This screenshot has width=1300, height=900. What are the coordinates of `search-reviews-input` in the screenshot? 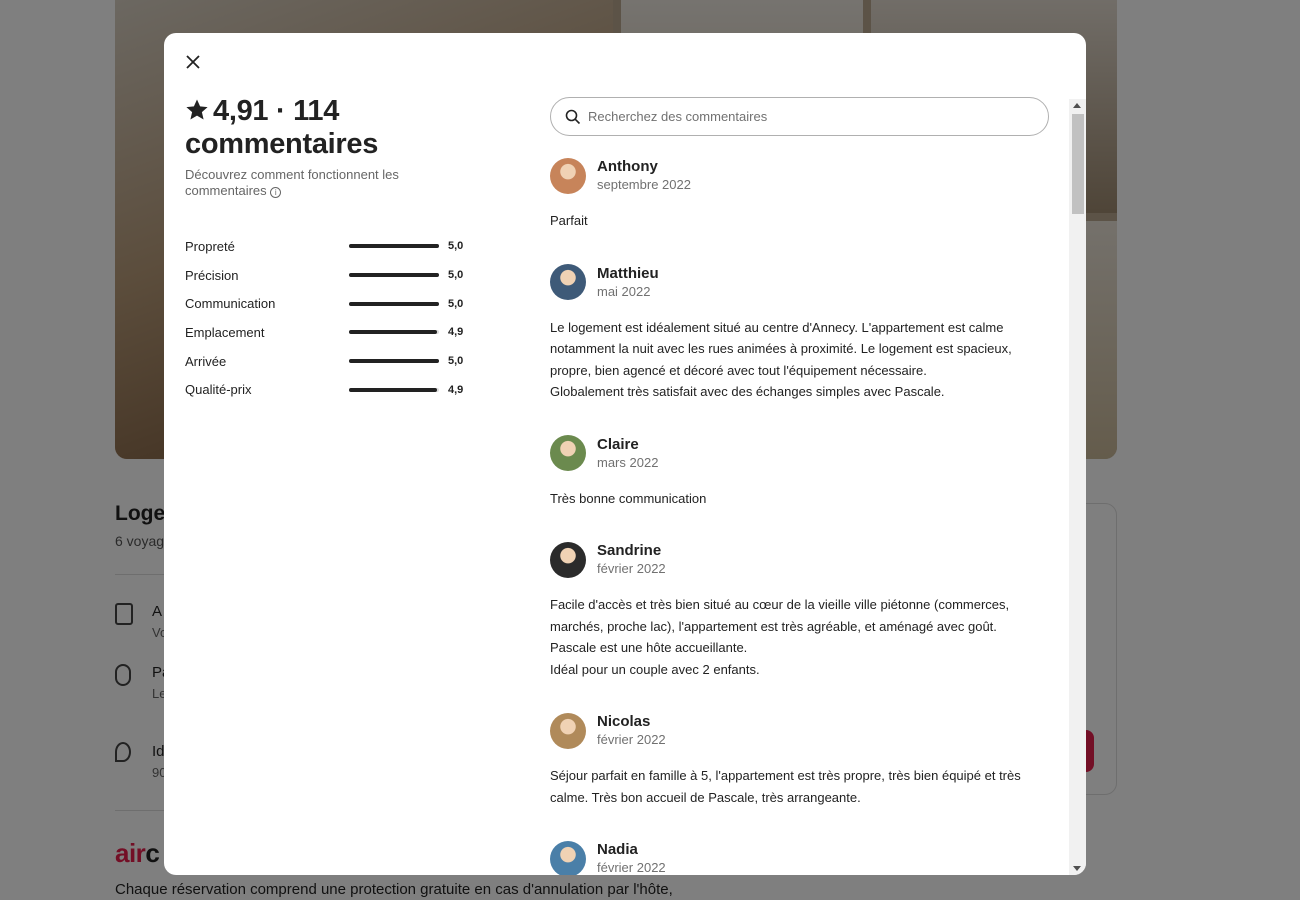 It's located at (808, 116).